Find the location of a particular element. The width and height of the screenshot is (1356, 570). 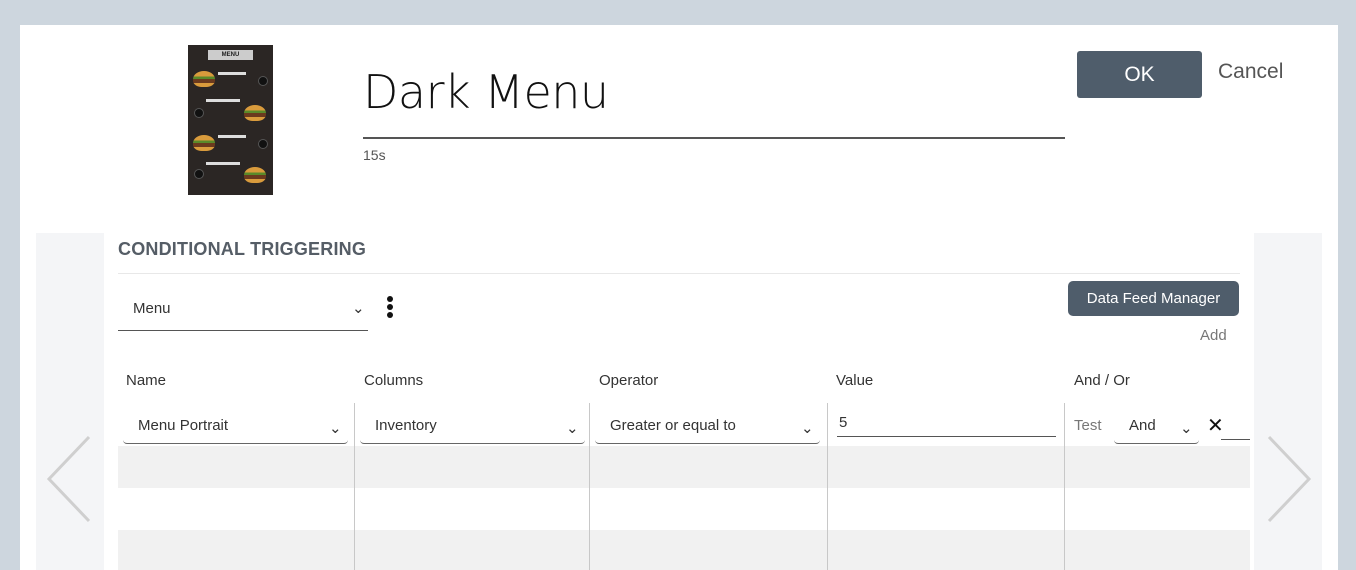

and-or-select: And ⌄ is located at coordinates (1156, 426).